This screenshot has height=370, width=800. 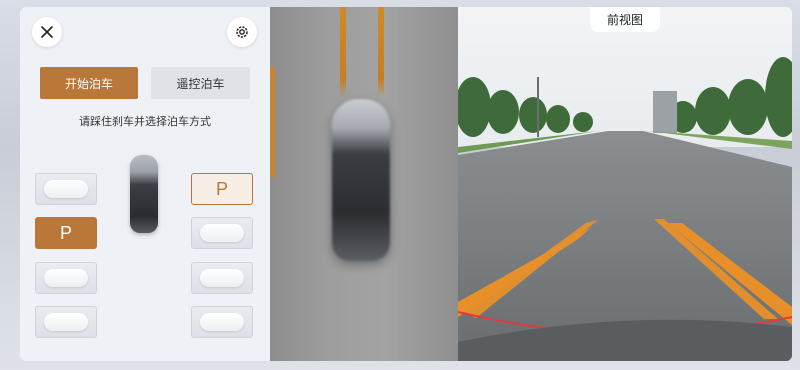 I want to click on own-vehicle-icon, so click(x=144, y=194).